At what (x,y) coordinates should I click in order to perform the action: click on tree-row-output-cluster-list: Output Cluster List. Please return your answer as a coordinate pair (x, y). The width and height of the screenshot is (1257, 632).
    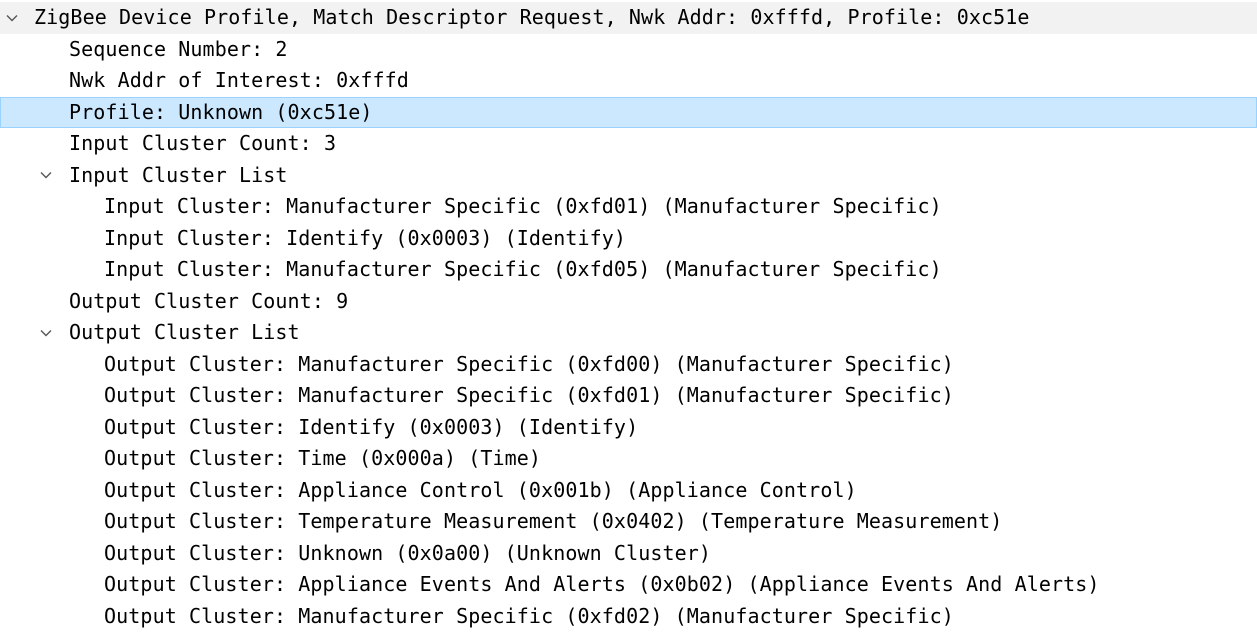
    Looking at the image, I should click on (628, 333).